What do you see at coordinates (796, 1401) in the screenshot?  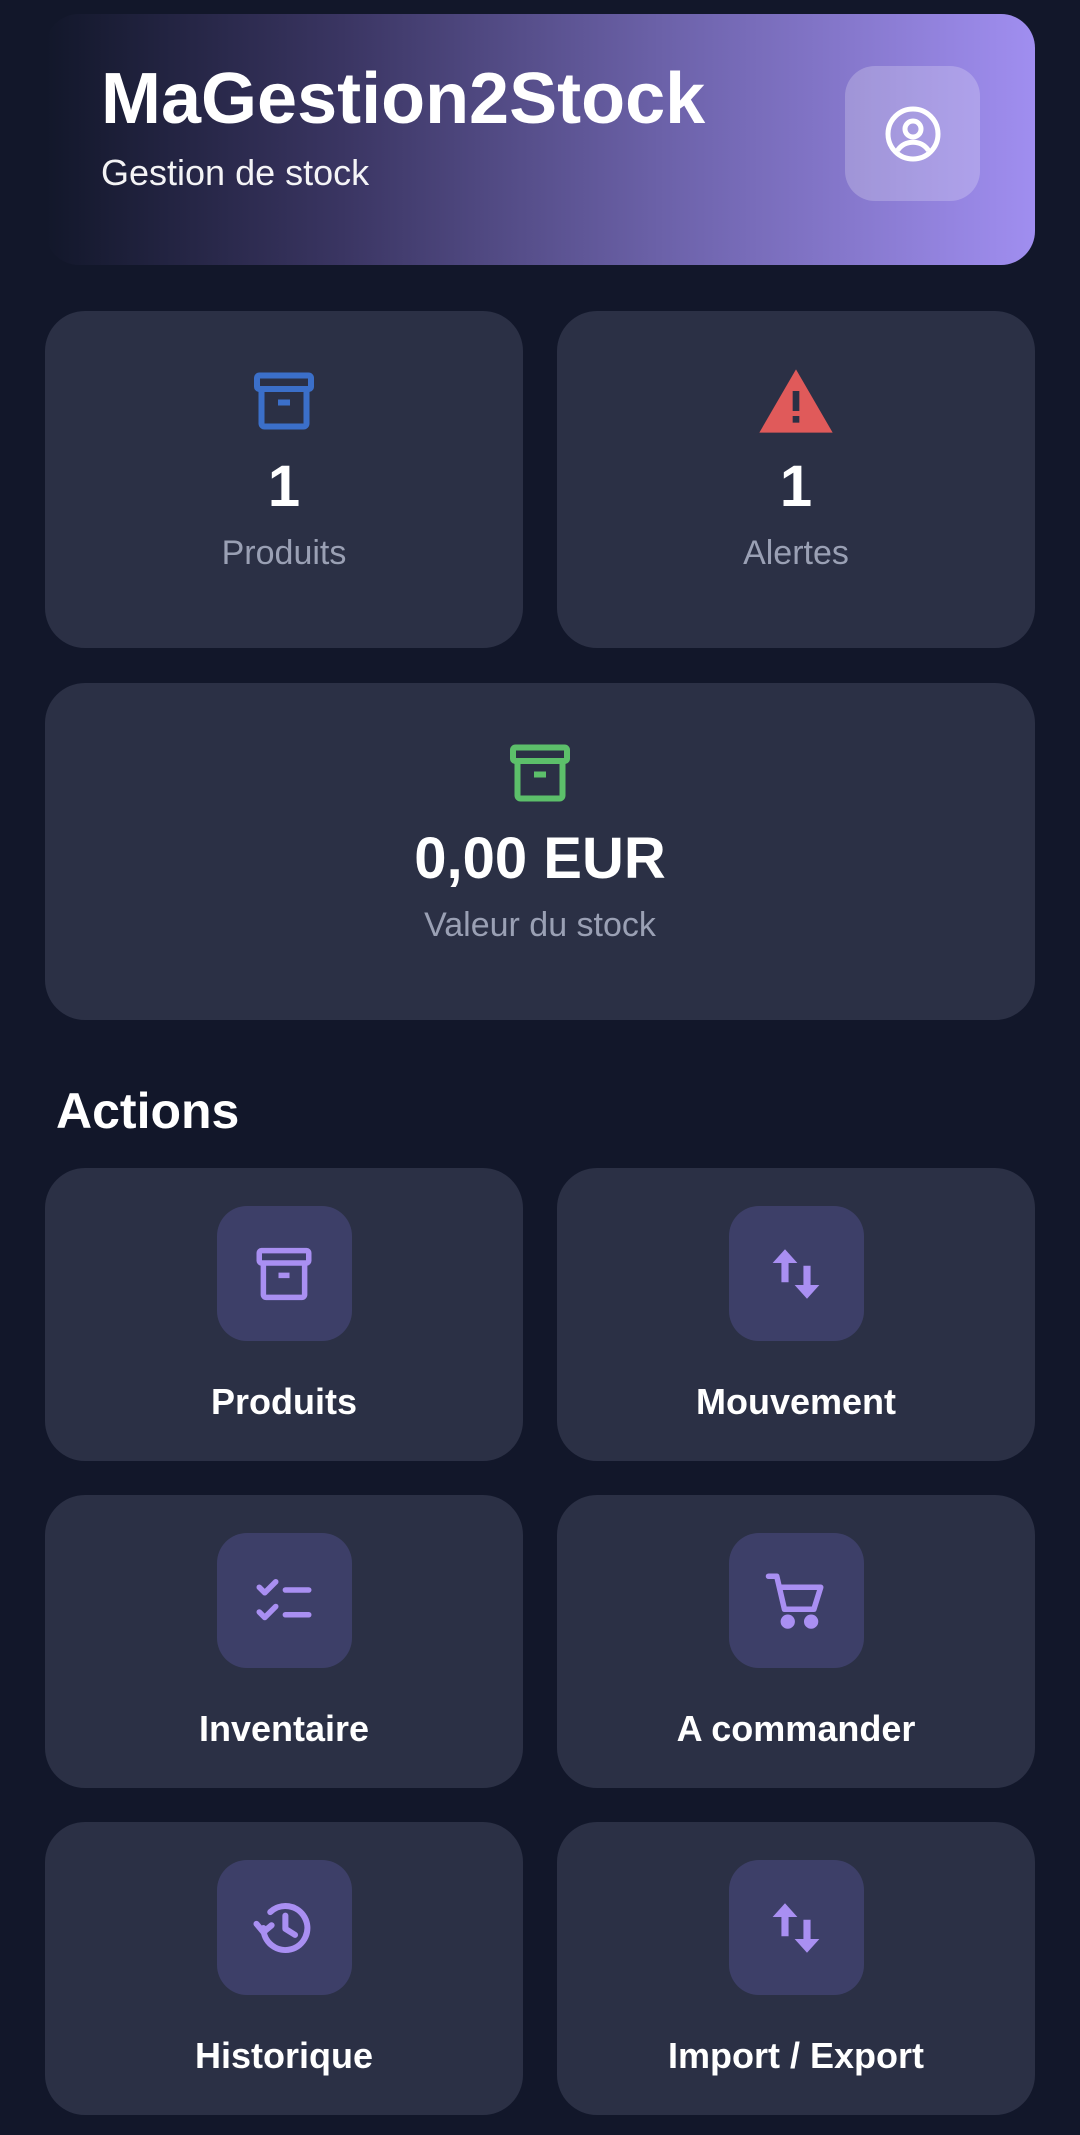 I see `action-label: Mouvement` at bounding box center [796, 1401].